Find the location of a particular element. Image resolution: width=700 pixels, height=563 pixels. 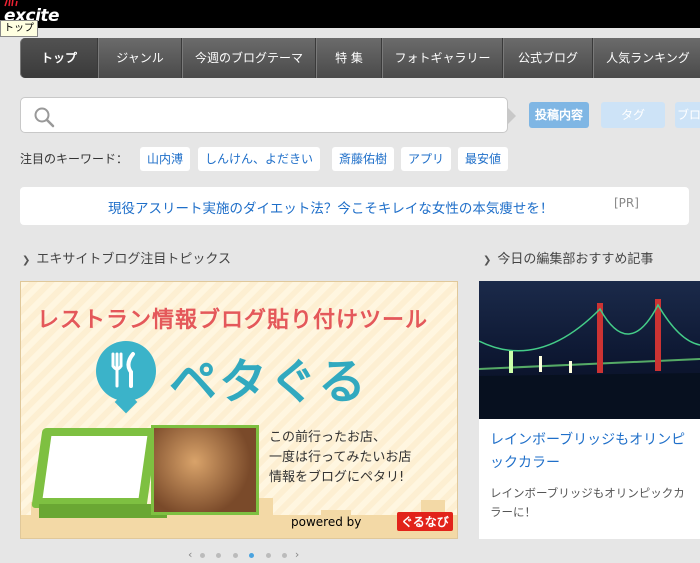

card-title-link: レインボーブリッジもオリンピックカラー is located at coordinates (590, 452).